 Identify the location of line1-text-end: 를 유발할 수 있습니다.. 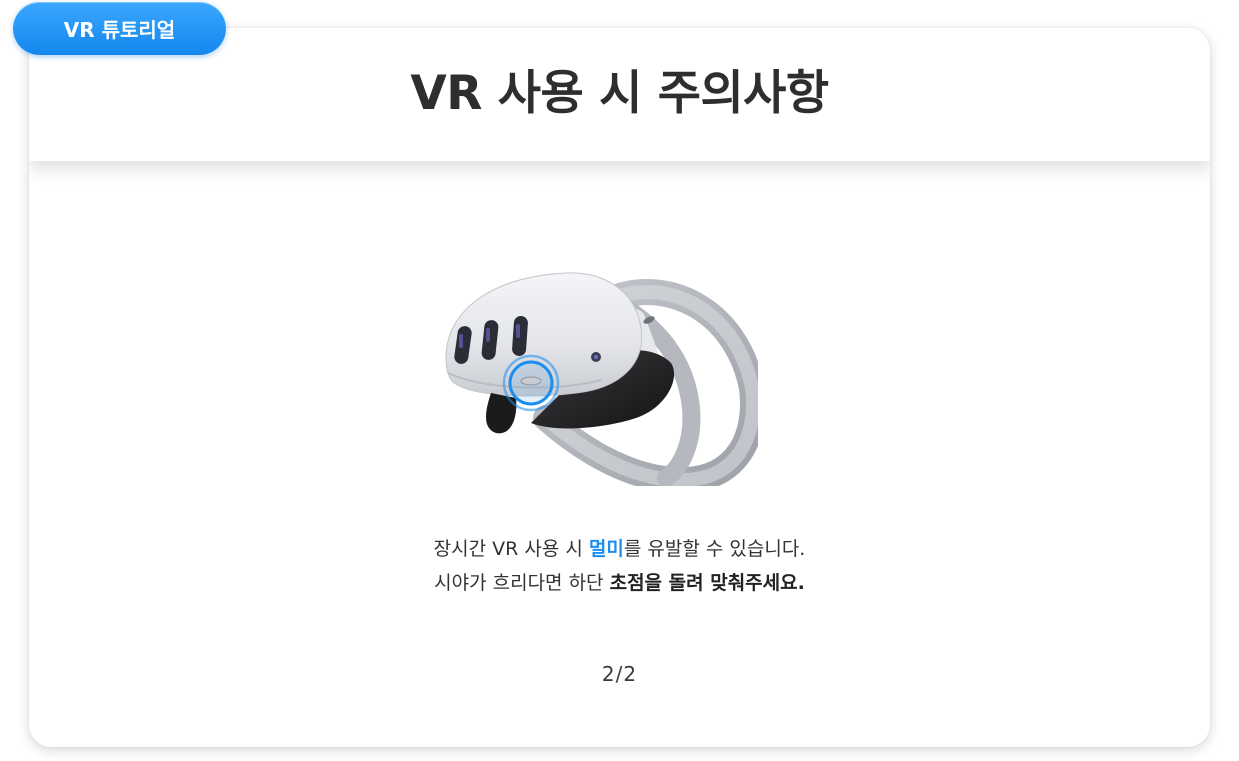
(714, 549).